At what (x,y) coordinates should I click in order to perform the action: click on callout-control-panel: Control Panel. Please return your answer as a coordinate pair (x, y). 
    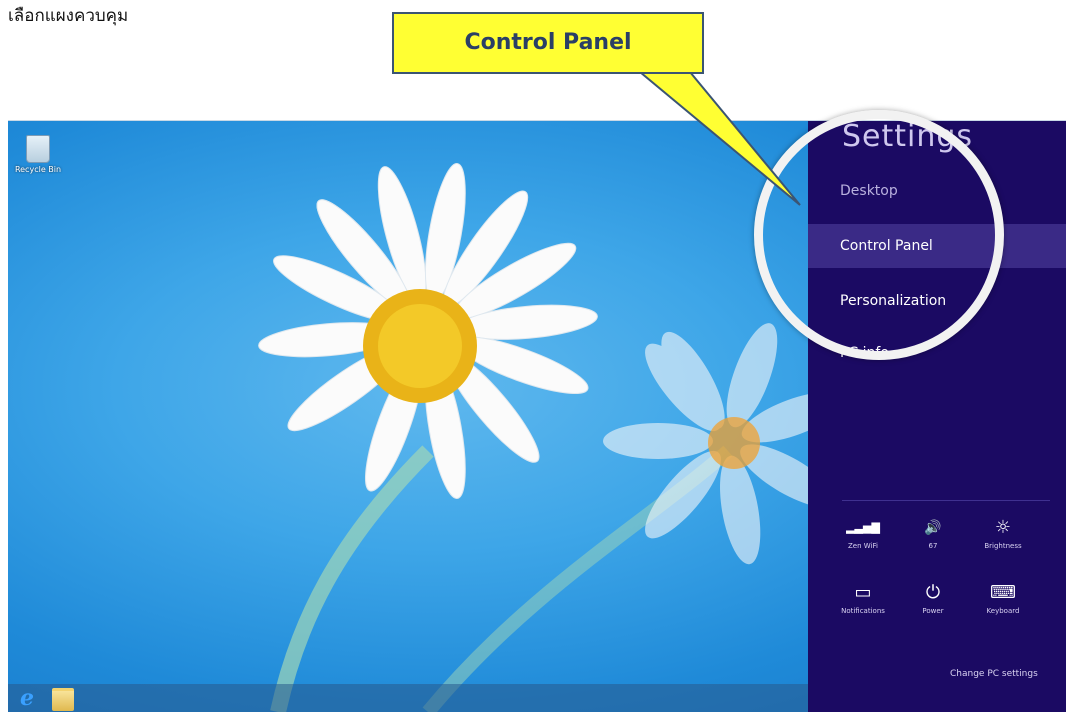
    Looking at the image, I should click on (548, 43).